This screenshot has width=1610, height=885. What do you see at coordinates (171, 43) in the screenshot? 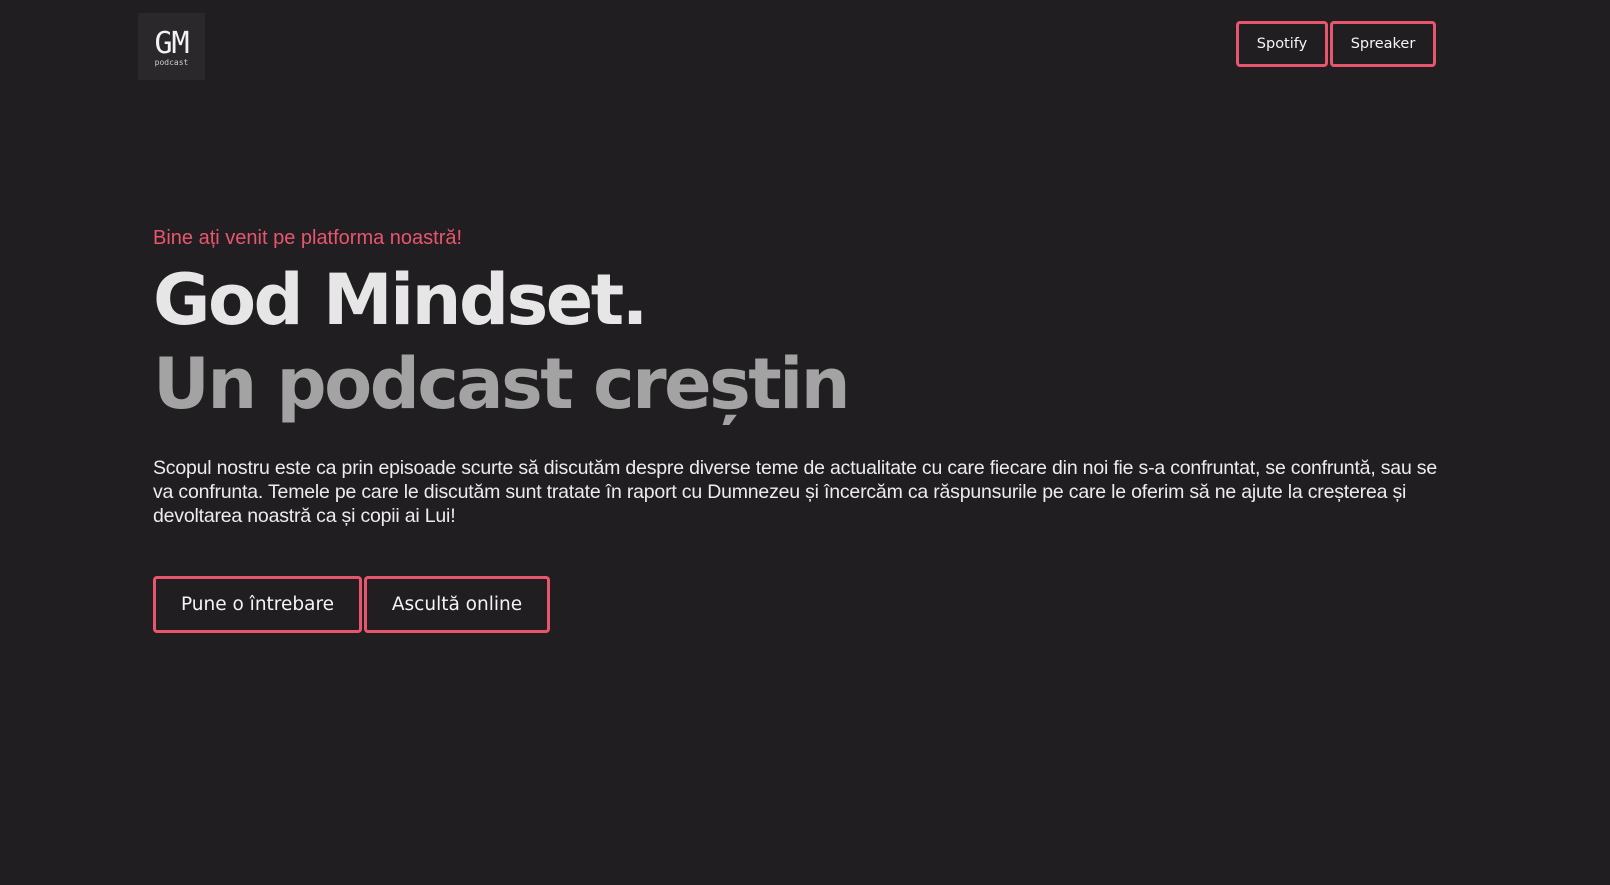
I see `logo-mark: GM` at bounding box center [171, 43].